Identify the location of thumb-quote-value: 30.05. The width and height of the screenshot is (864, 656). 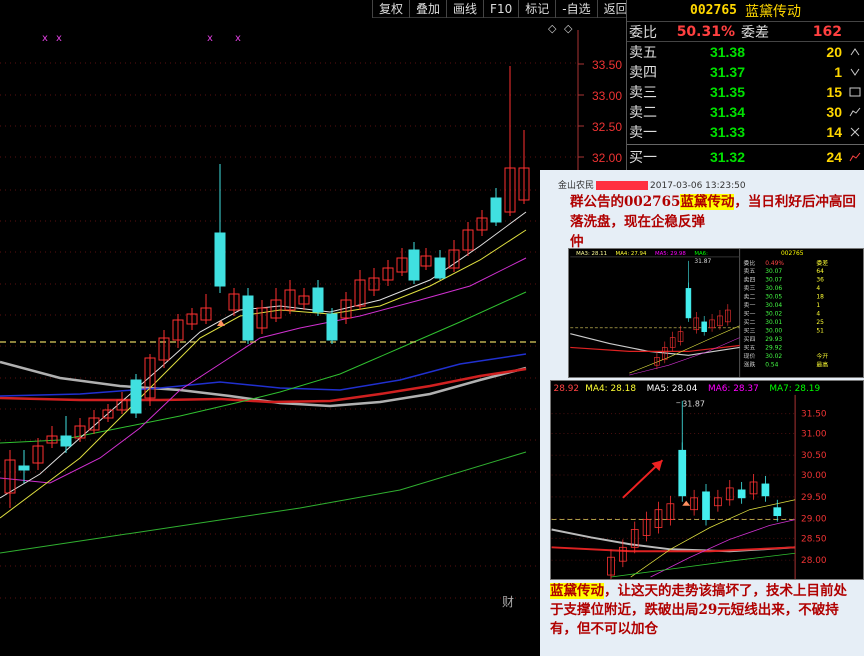
(773, 298).